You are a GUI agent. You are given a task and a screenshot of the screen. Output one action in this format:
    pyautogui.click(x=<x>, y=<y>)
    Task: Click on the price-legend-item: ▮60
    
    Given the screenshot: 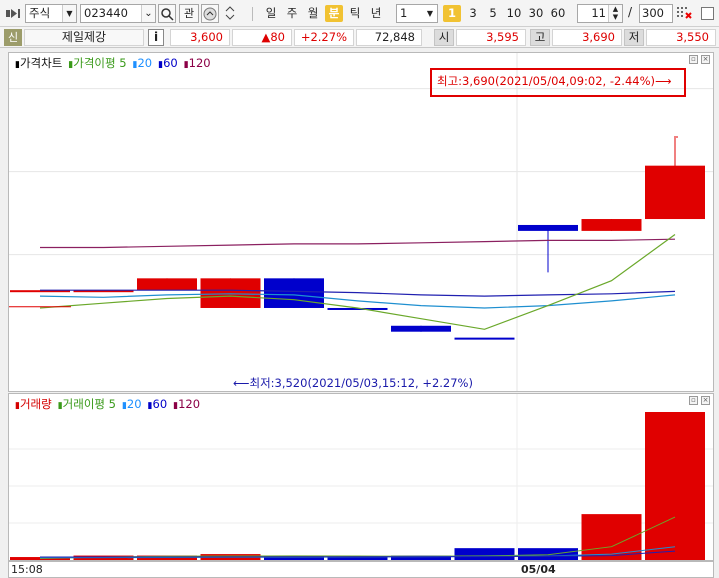 What is the action you would take?
    pyautogui.click(x=169, y=63)
    